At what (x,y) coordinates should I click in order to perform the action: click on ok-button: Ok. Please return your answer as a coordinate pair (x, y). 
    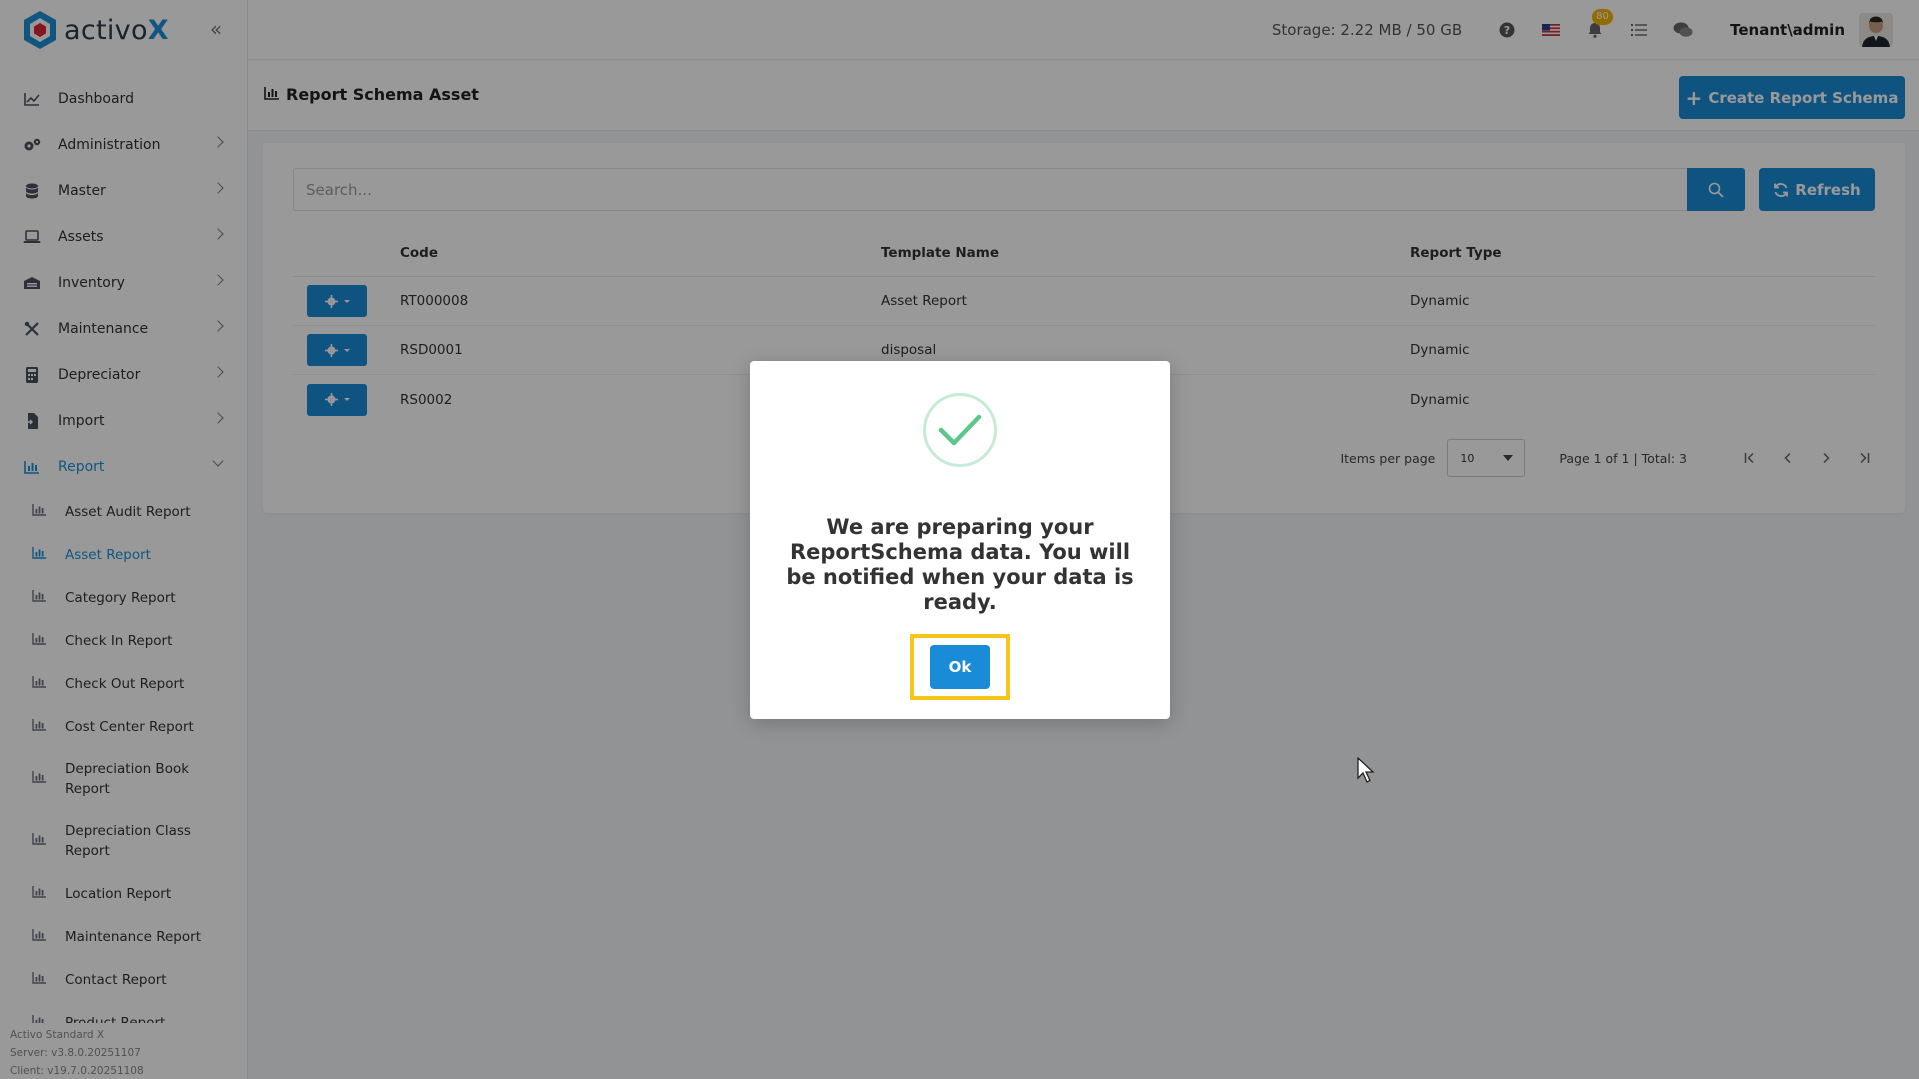
    Looking at the image, I should click on (960, 667).